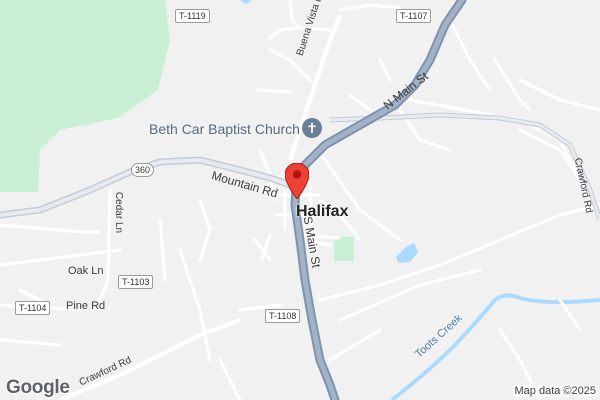  Describe the element at coordinates (192, 16) in the screenshot. I see `shield-t1119: T-1119` at that location.